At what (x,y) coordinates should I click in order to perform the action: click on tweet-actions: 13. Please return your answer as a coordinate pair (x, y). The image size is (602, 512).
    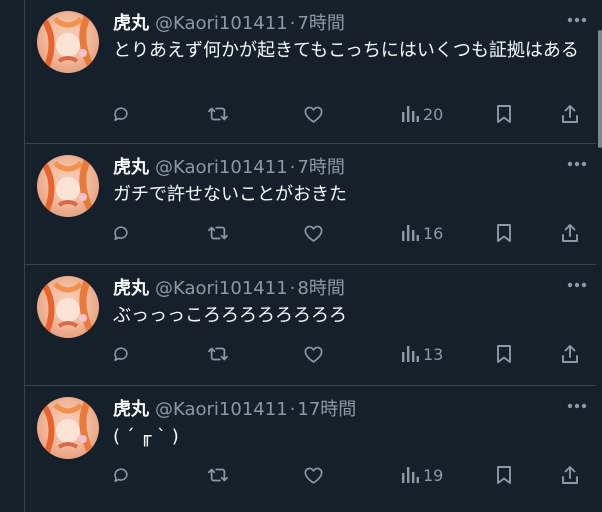
    Looking at the image, I should click on (349, 354).